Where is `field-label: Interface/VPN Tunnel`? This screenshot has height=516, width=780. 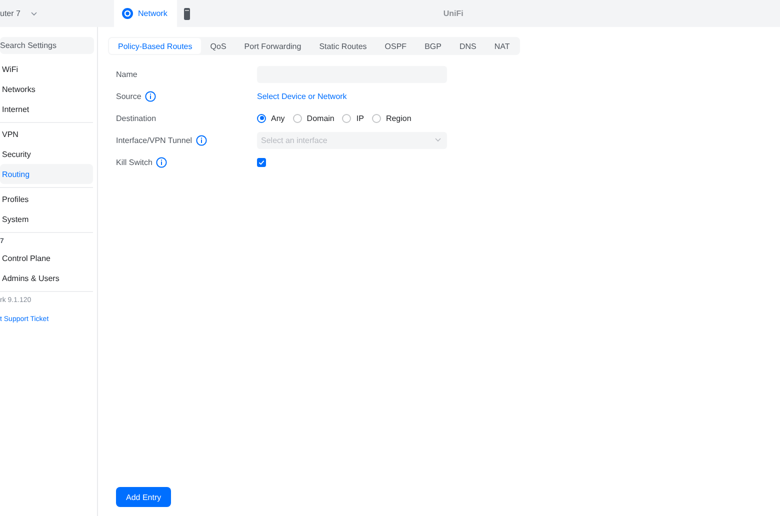 field-label: Interface/VPN Tunnel is located at coordinates (154, 140).